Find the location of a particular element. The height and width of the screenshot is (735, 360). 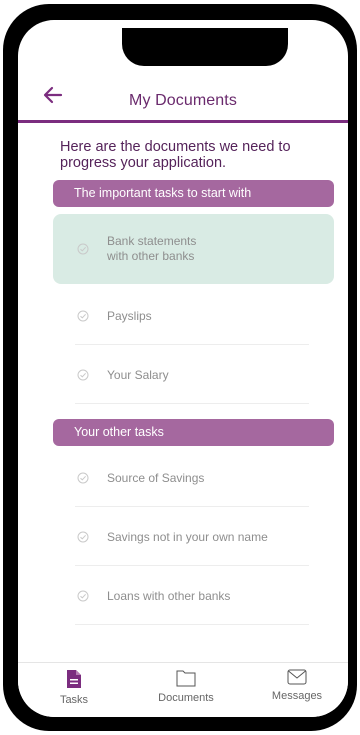

page-title: My Documents is located at coordinates (183, 100).